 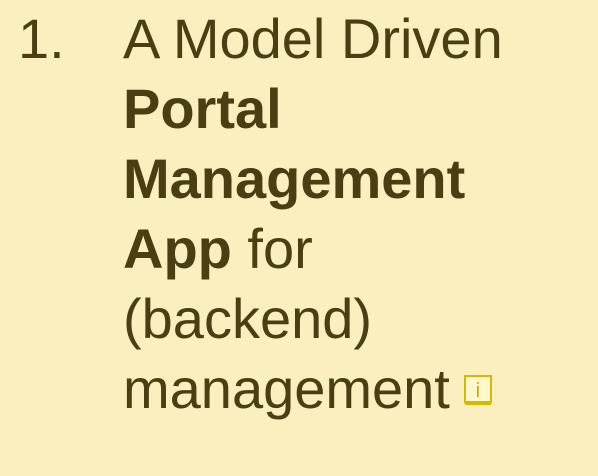 What do you see at coordinates (477, 389) in the screenshot?
I see `info-icon: i` at bounding box center [477, 389].